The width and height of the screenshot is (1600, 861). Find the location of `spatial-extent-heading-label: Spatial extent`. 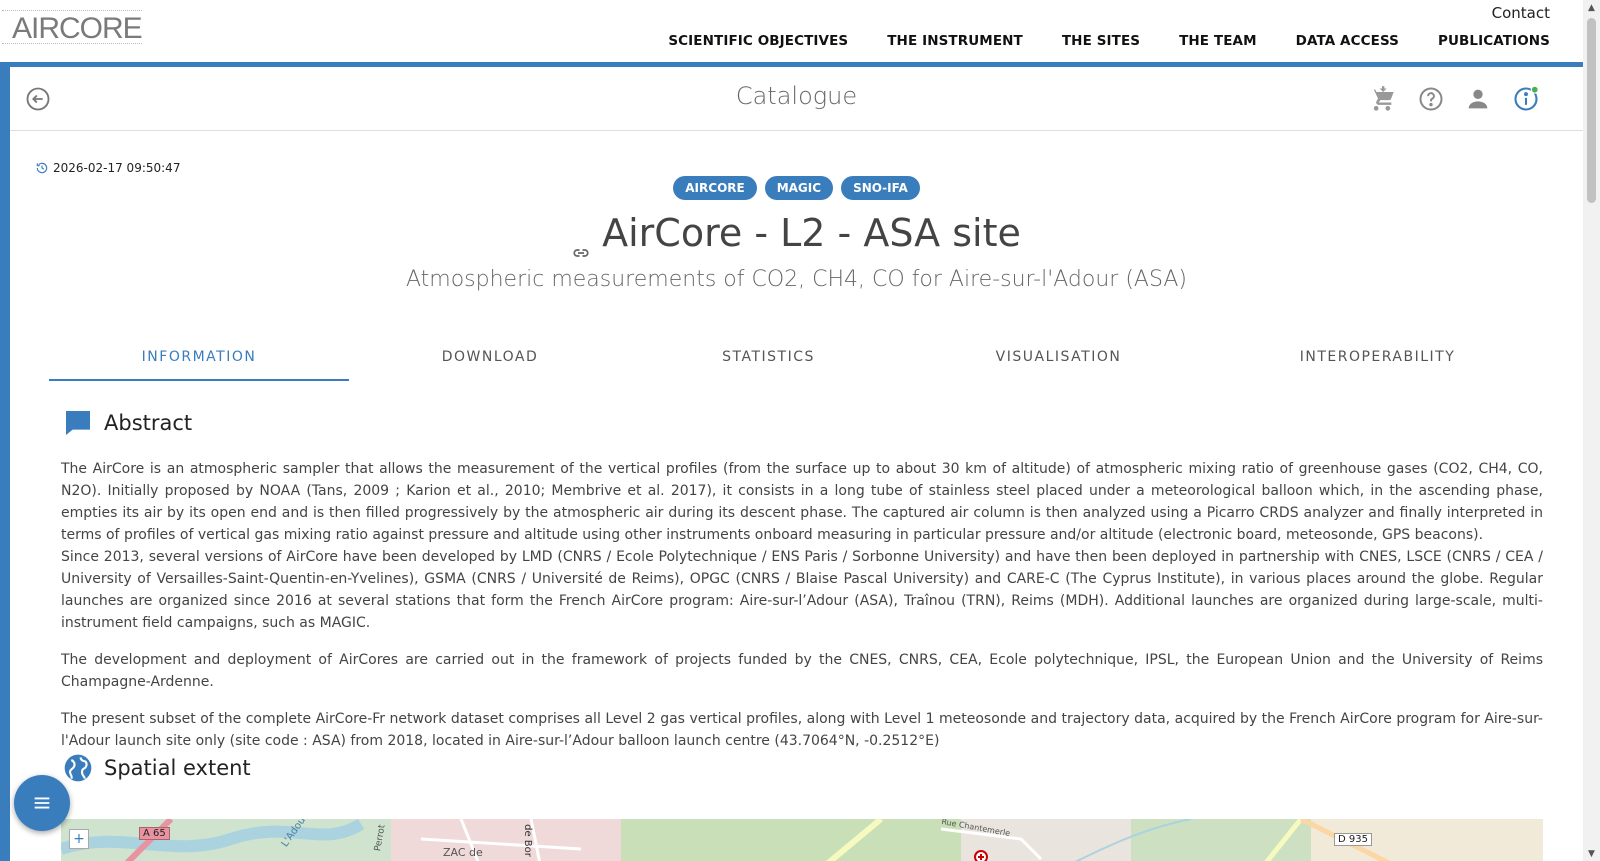

spatial-extent-heading-label: Spatial extent is located at coordinates (177, 768).